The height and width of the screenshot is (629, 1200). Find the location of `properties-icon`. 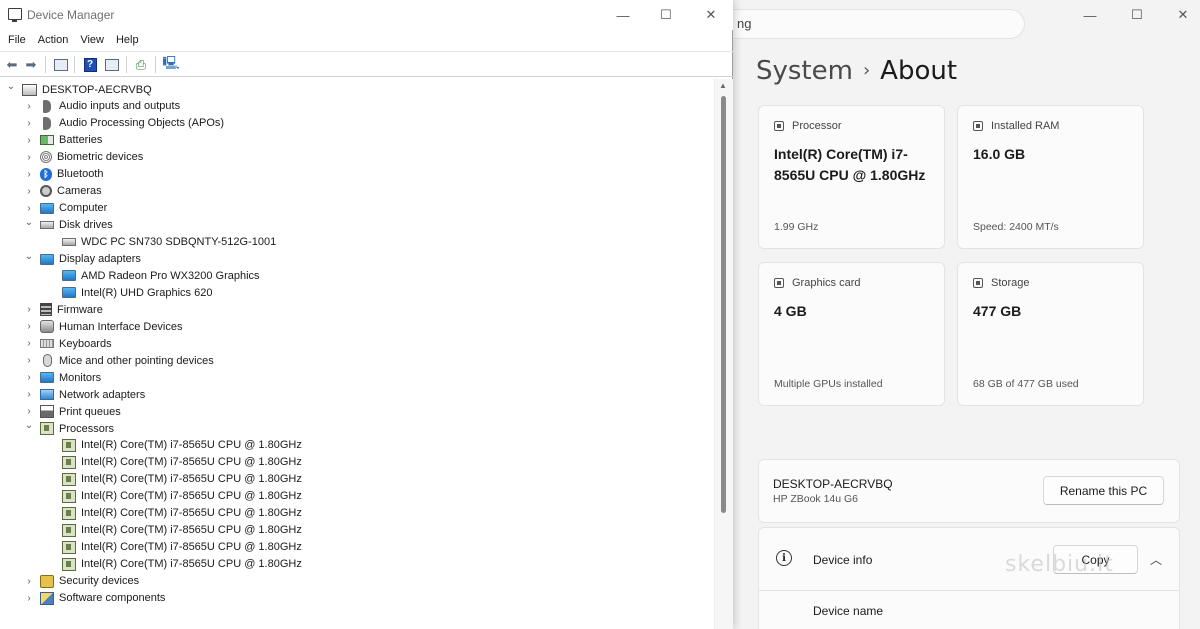

properties-icon is located at coordinates (112, 64).